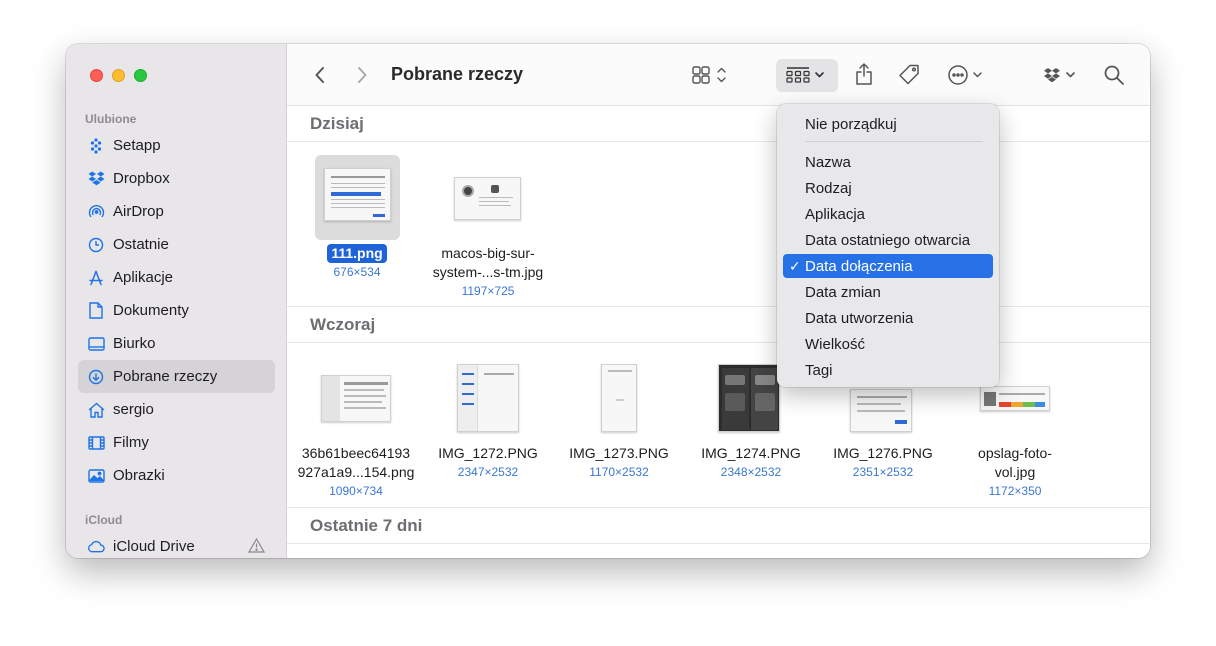 This screenshot has width=1216, height=646. I want to click on menu-item-label: Aplikacja, so click(835, 214).